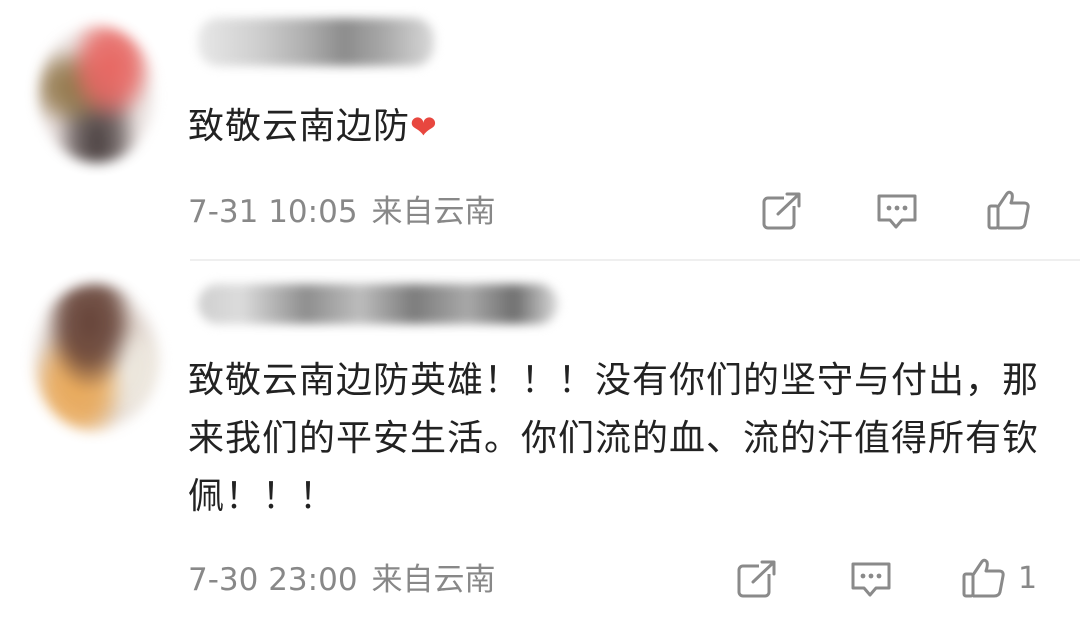 The image size is (1080, 620). What do you see at coordinates (614, 127) in the screenshot?
I see `comment-text: 致敬云南边防❤` at bounding box center [614, 127].